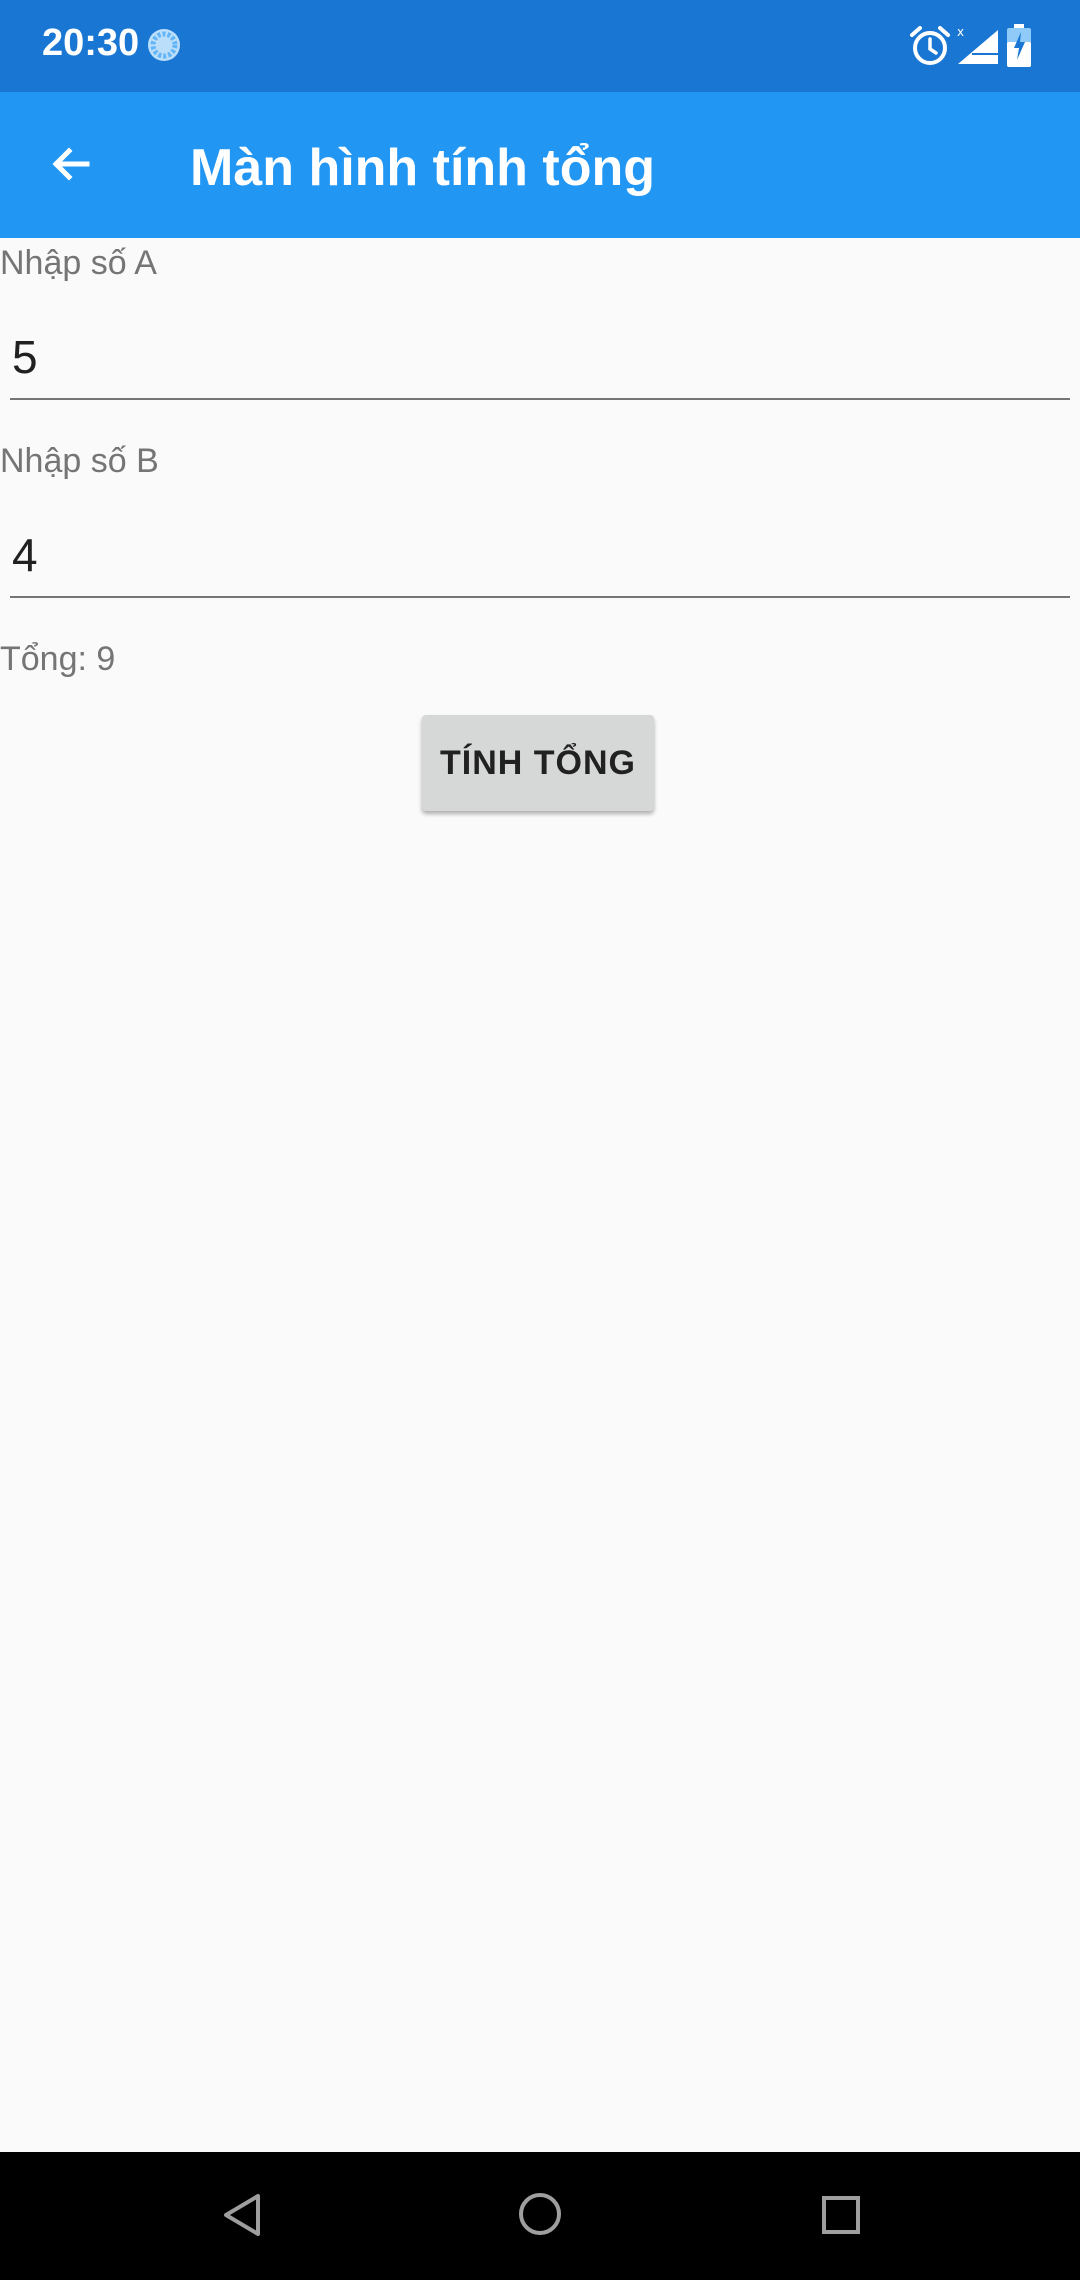 The image size is (1080, 2280). Describe the element at coordinates (91, 43) in the screenshot. I see `status-time: 20:30` at that location.